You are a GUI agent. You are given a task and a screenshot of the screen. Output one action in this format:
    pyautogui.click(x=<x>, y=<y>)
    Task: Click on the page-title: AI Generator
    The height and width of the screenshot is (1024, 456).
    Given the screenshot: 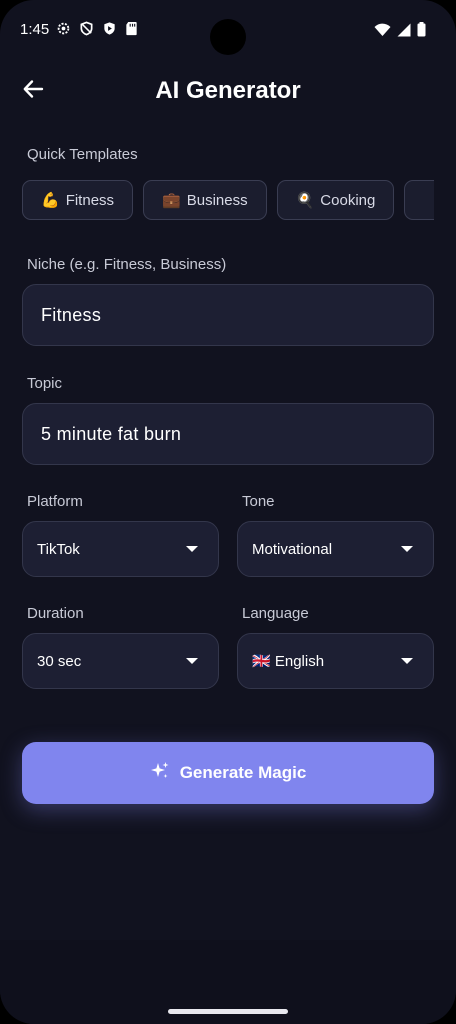 What is the action you would take?
    pyautogui.click(x=228, y=90)
    